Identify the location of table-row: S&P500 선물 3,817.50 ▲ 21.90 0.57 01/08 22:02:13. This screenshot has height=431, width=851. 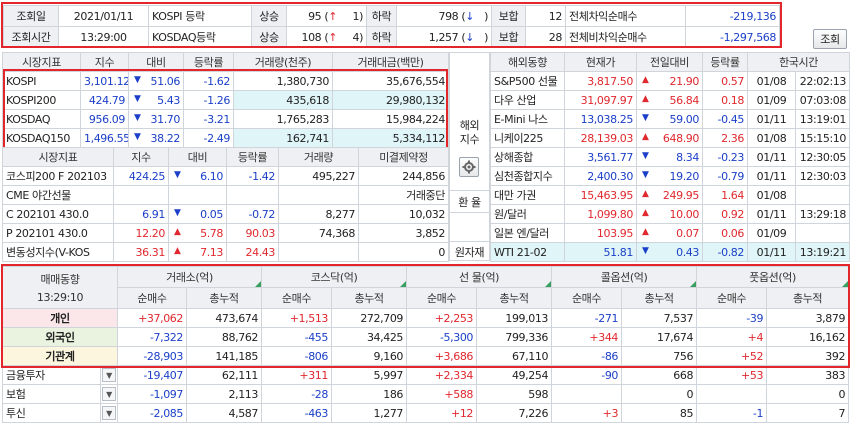
(670, 81).